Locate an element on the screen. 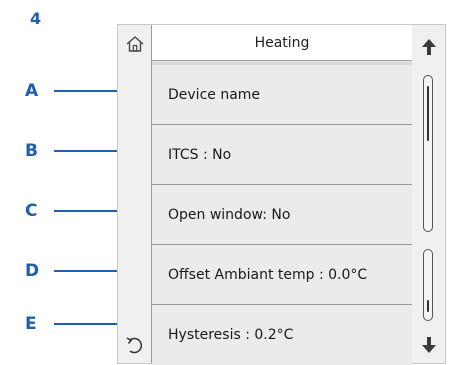 This screenshot has width=449, height=365. menu-item-itcs: ITCS : No is located at coordinates (282, 155).